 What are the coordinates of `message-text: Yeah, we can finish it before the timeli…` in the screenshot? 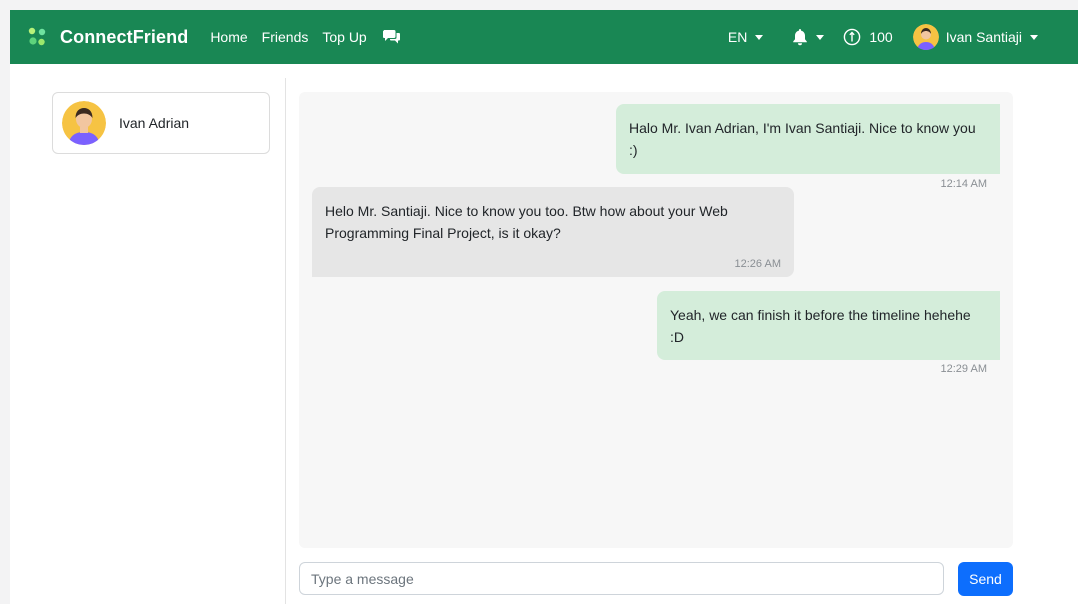 It's located at (820, 326).